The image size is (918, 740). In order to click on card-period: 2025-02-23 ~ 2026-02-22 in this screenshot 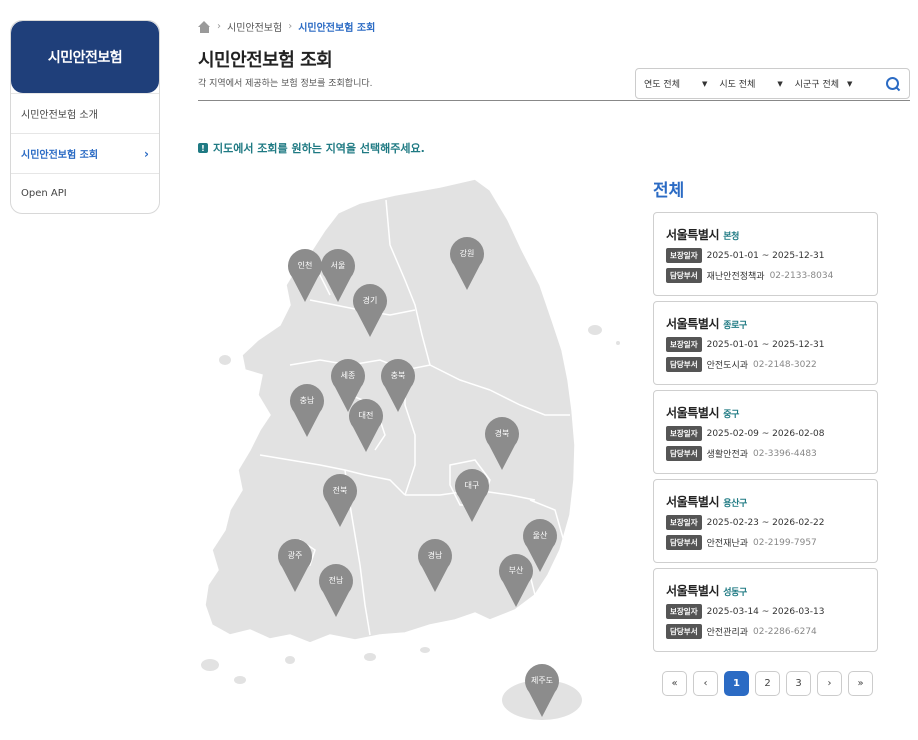, I will do `click(765, 522)`.